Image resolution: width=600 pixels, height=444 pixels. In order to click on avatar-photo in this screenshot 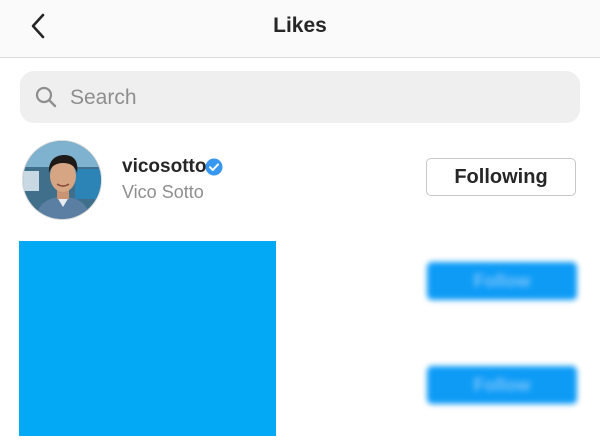, I will do `click(62, 180)`.